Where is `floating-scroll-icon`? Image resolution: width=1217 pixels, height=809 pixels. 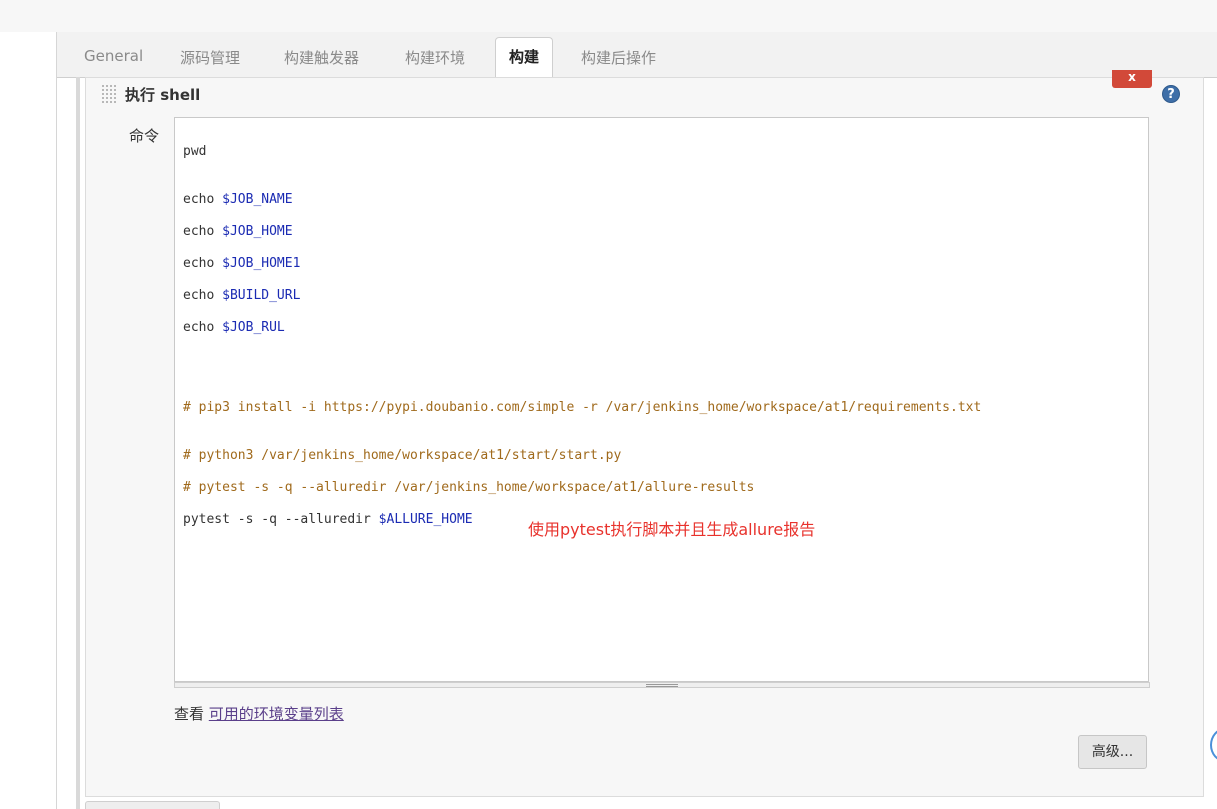 floating-scroll-icon is located at coordinates (1213, 745).